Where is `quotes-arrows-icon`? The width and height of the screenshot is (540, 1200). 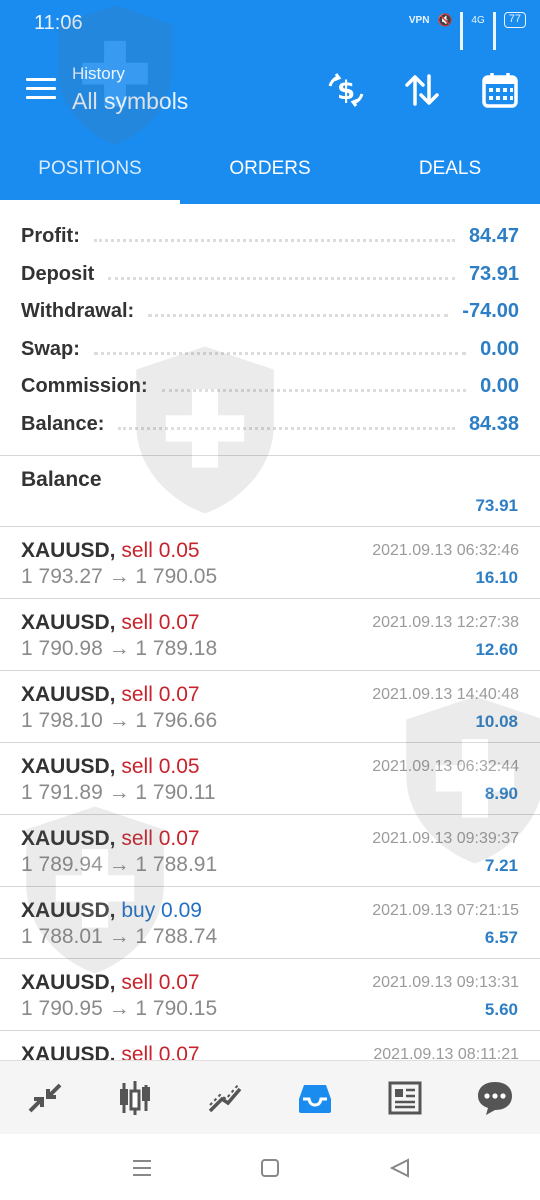 quotes-arrows-icon is located at coordinates (45, 1097).